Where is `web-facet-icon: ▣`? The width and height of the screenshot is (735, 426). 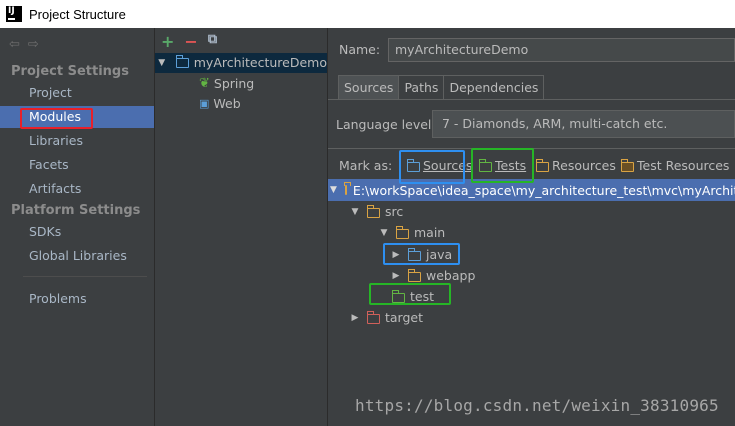
web-facet-icon: ▣ is located at coordinates (204, 103).